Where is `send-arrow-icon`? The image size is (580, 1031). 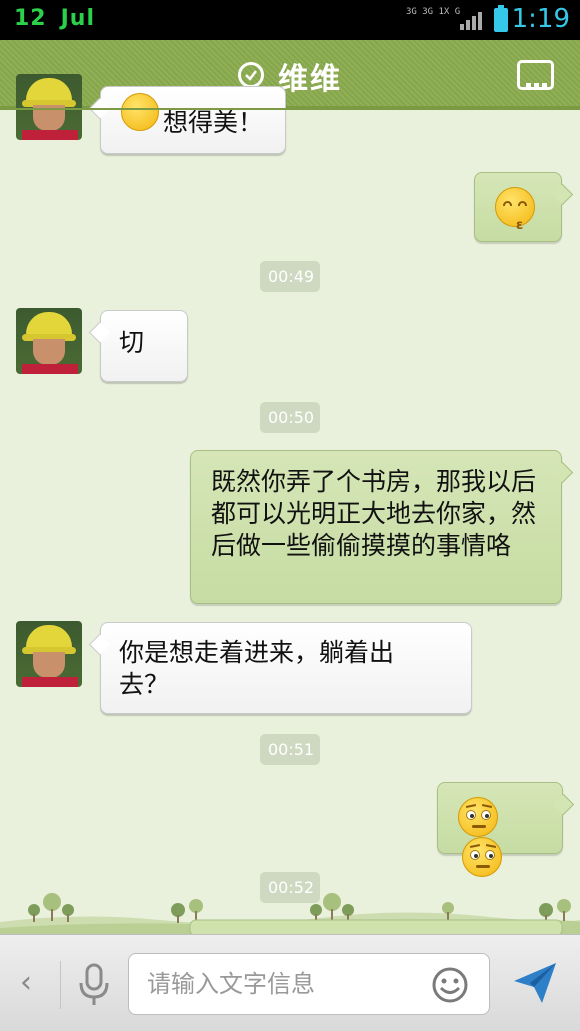
send-arrow-icon is located at coordinates (535, 983).